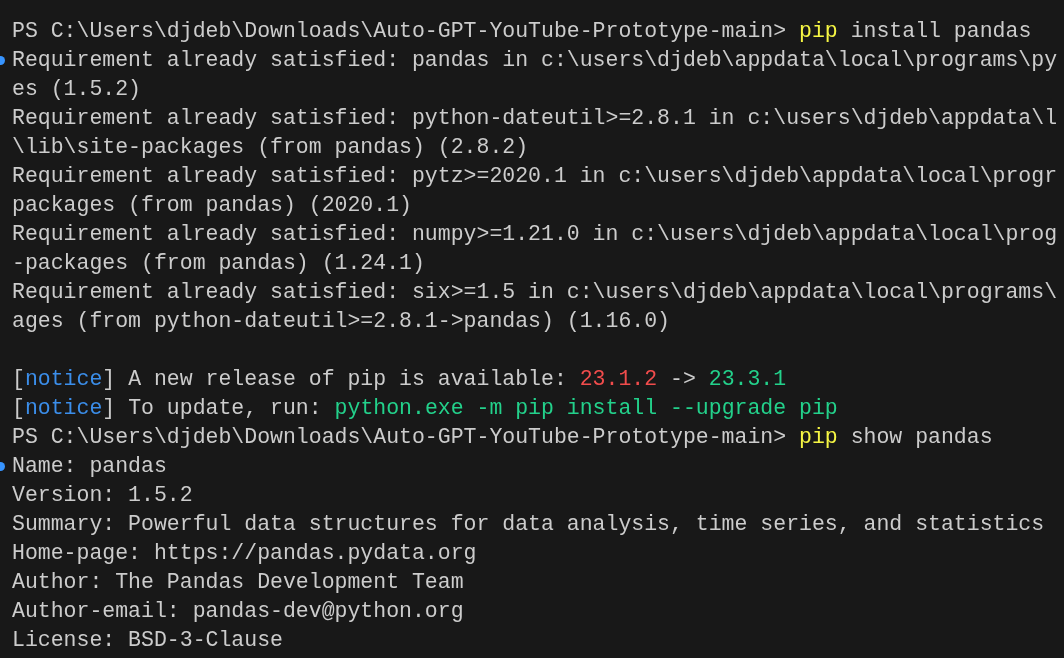  What do you see at coordinates (535, 176) in the screenshot?
I see `terminal-line: Requirement already satisfied: pytz>=2020.1 in c:\users\djdeb\appdata\local\progr` at bounding box center [535, 176].